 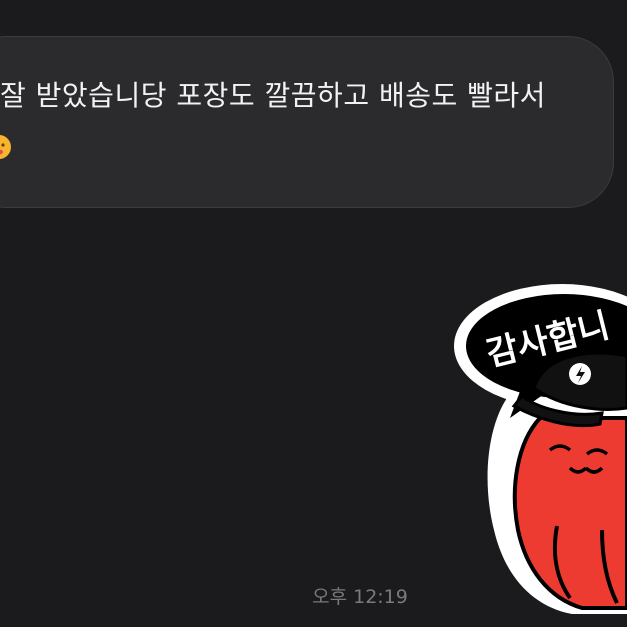 I want to click on face-emoji-icon, so click(x=5, y=147).